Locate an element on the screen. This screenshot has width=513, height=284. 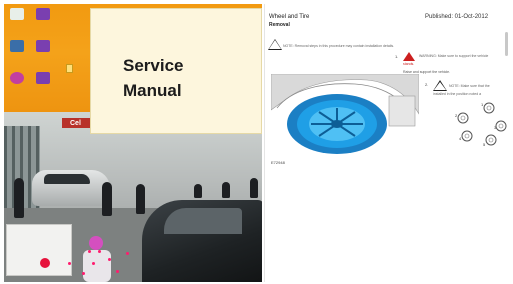
scrollbar-thumb is located at coordinates (506, 44).